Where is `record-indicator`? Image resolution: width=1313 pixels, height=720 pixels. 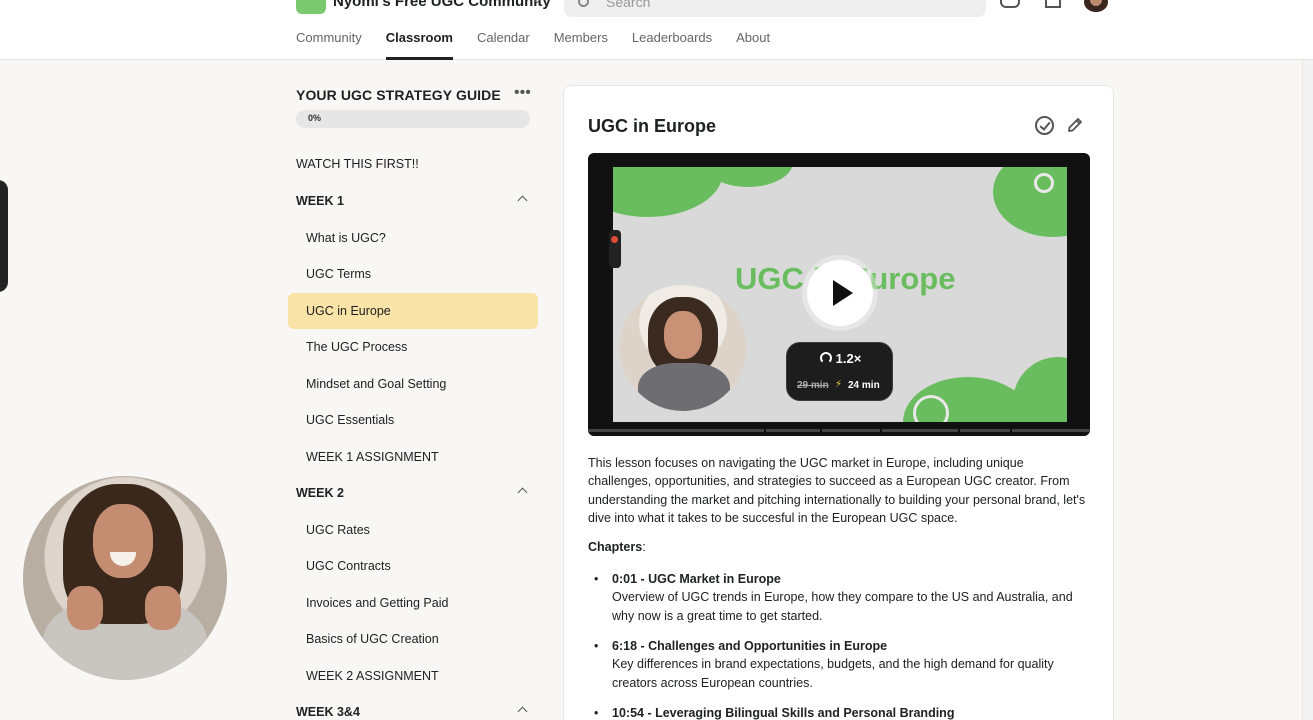 record-indicator is located at coordinates (615, 249).